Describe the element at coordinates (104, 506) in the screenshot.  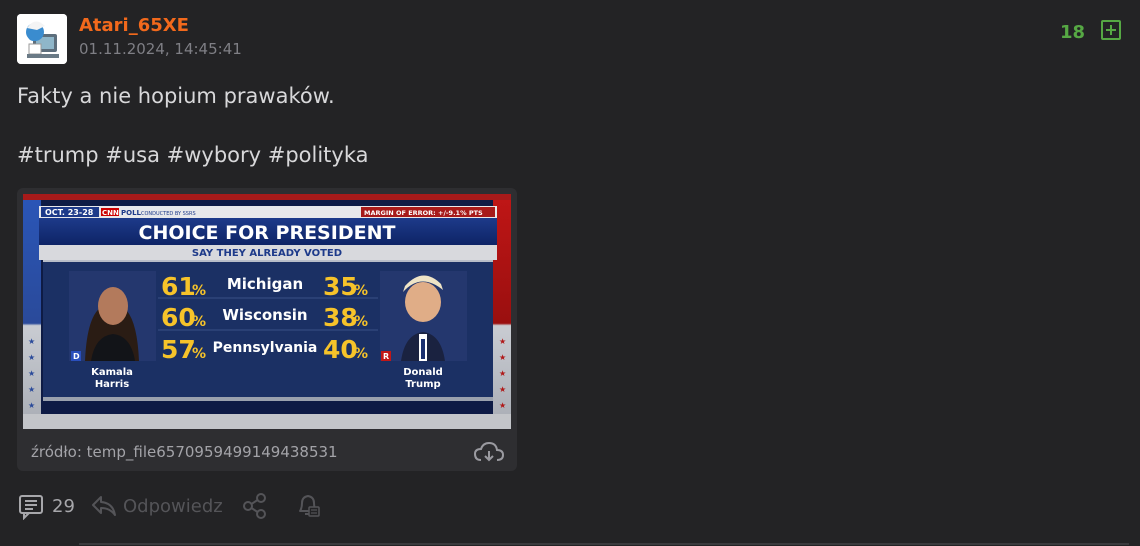
I see `reply-icon` at that location.